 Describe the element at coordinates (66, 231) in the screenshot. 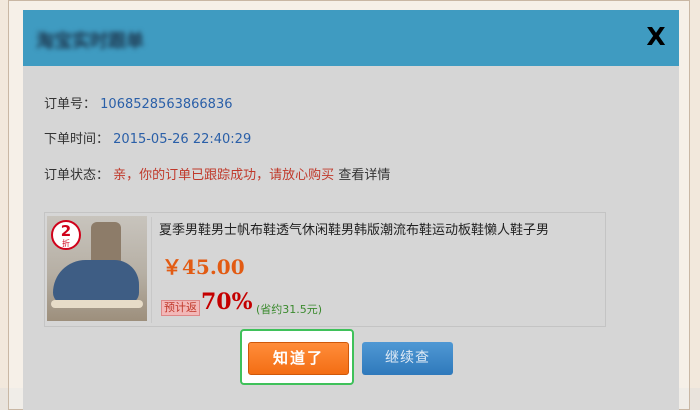

I see `badge-number: 2` at that location.